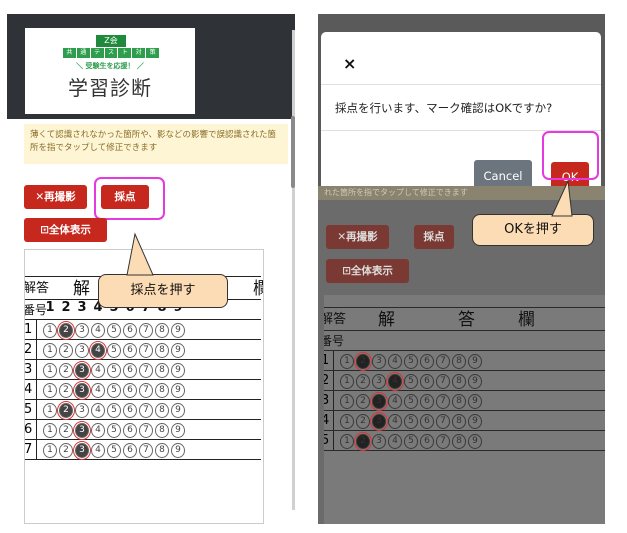 This screenshot has width=627, height=533. I want to click on retake-button: ✕再撮影, so click(55, 197).